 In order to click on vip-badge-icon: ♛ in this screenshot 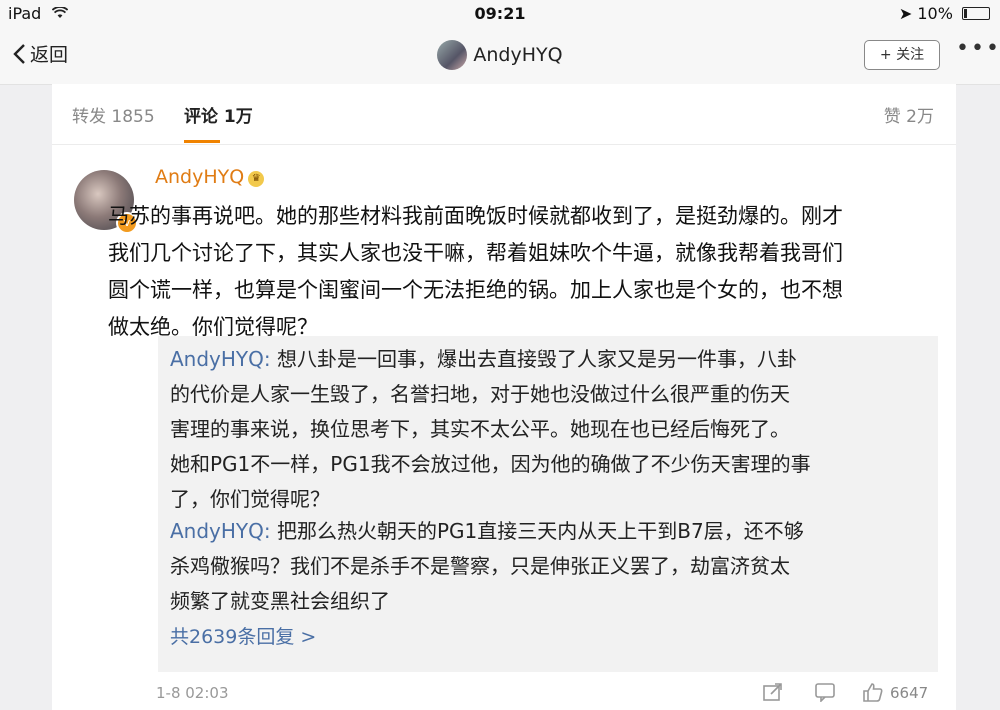, I will do `click(256, 179)`.